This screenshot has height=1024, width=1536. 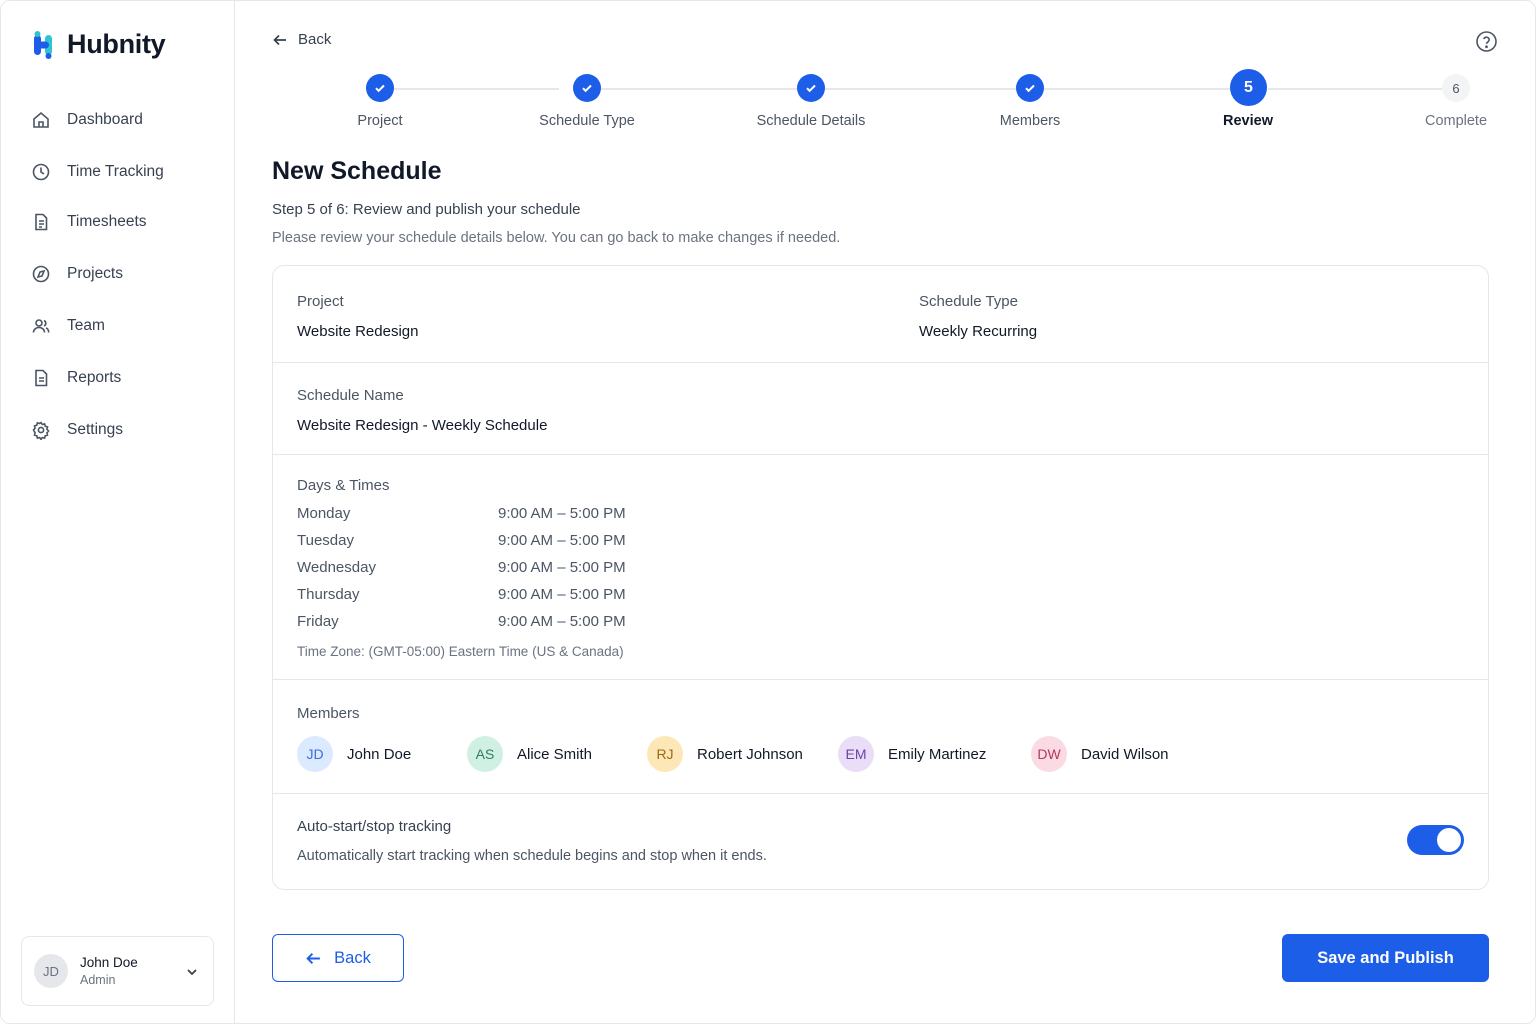 I want to click on gear-icon, so click(x=41, y=430).